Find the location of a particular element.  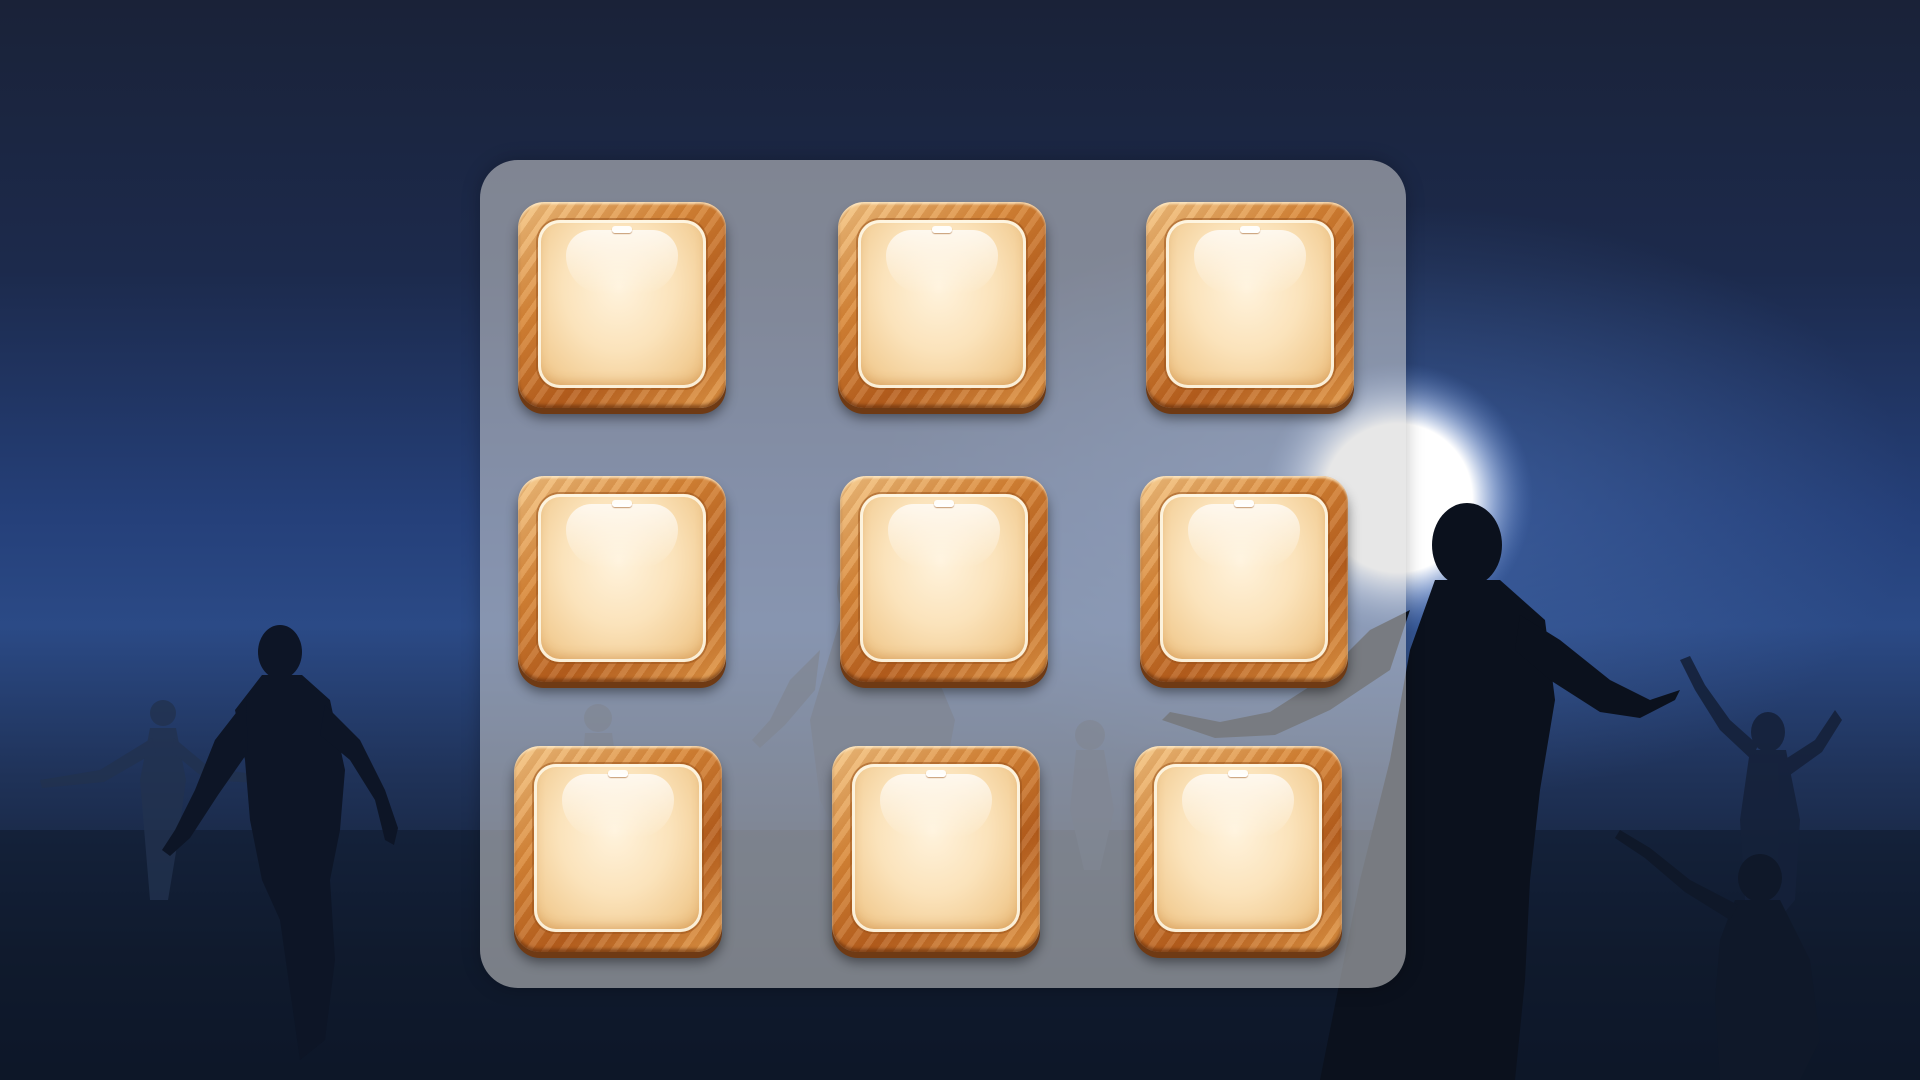

card-tile-r1c2 is located at coordinates (942, 305).